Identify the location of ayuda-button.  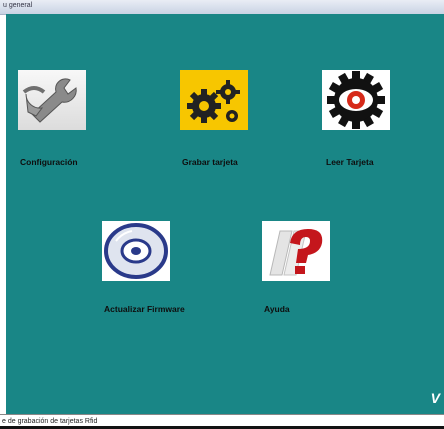
(296, 251).